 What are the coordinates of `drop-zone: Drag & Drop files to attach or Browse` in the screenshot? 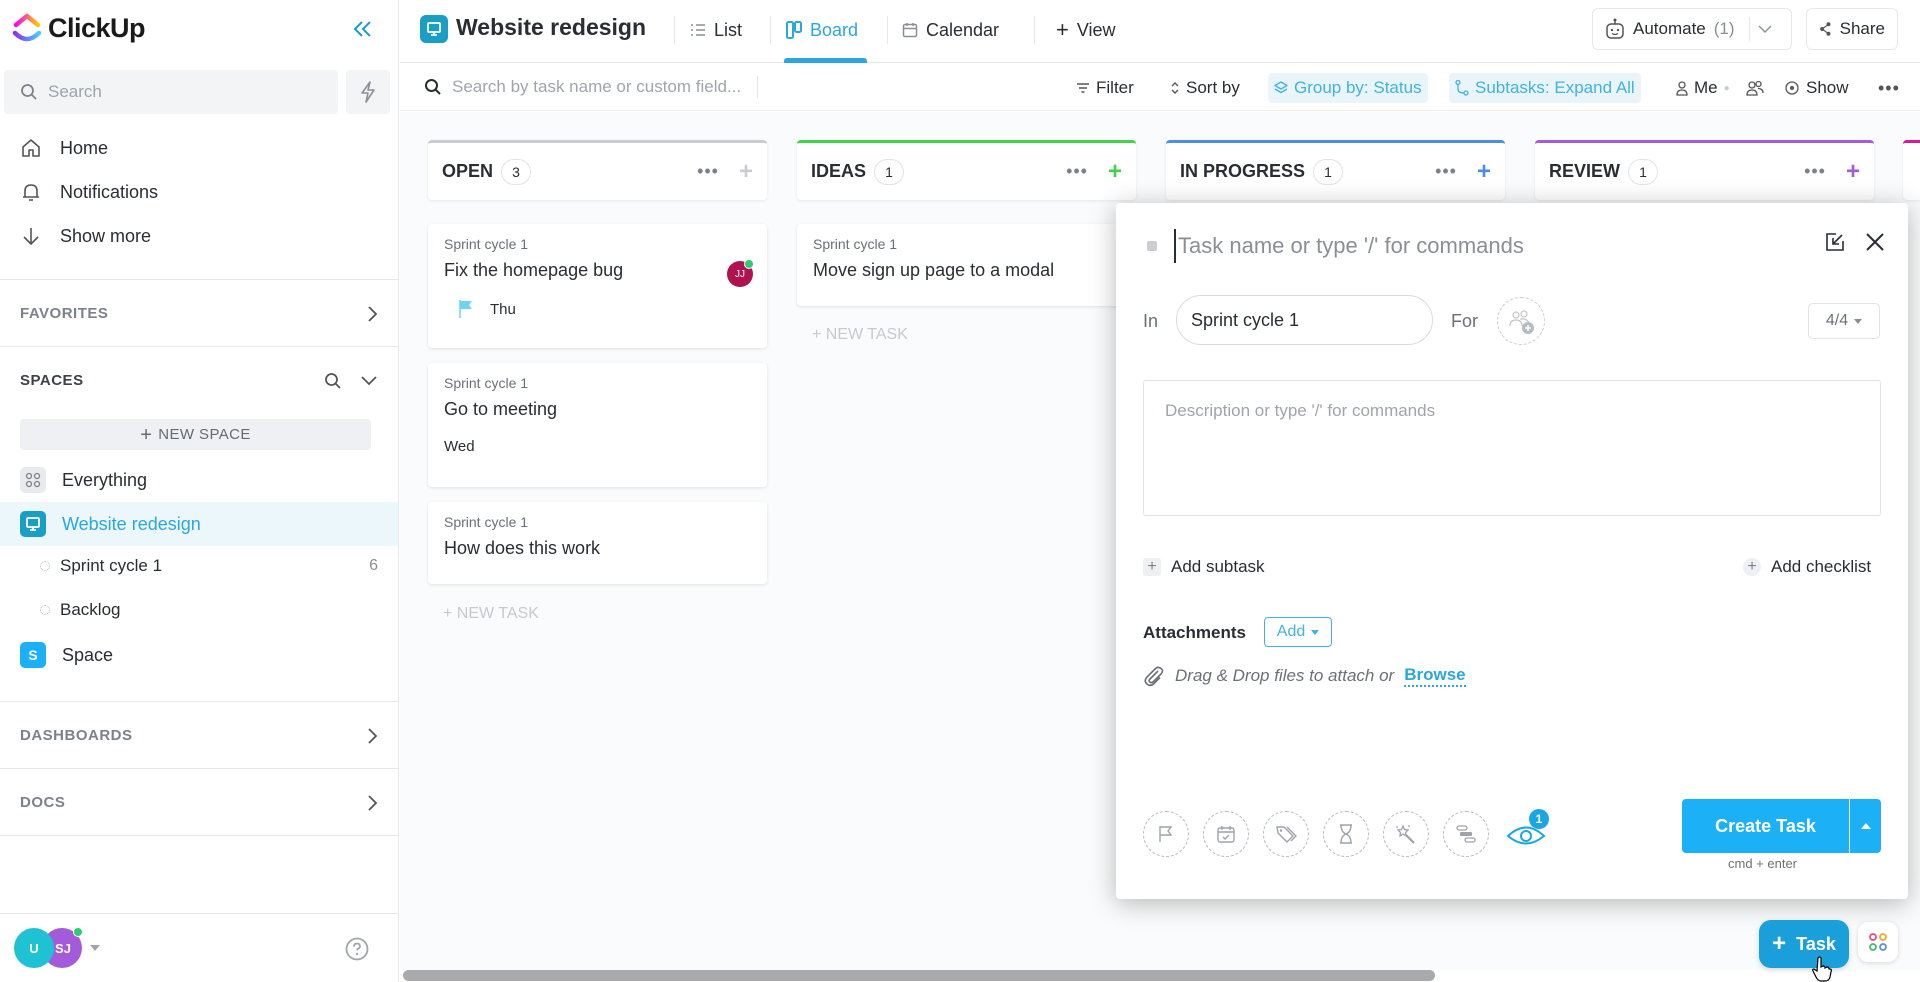 It's located at (1304, 676).